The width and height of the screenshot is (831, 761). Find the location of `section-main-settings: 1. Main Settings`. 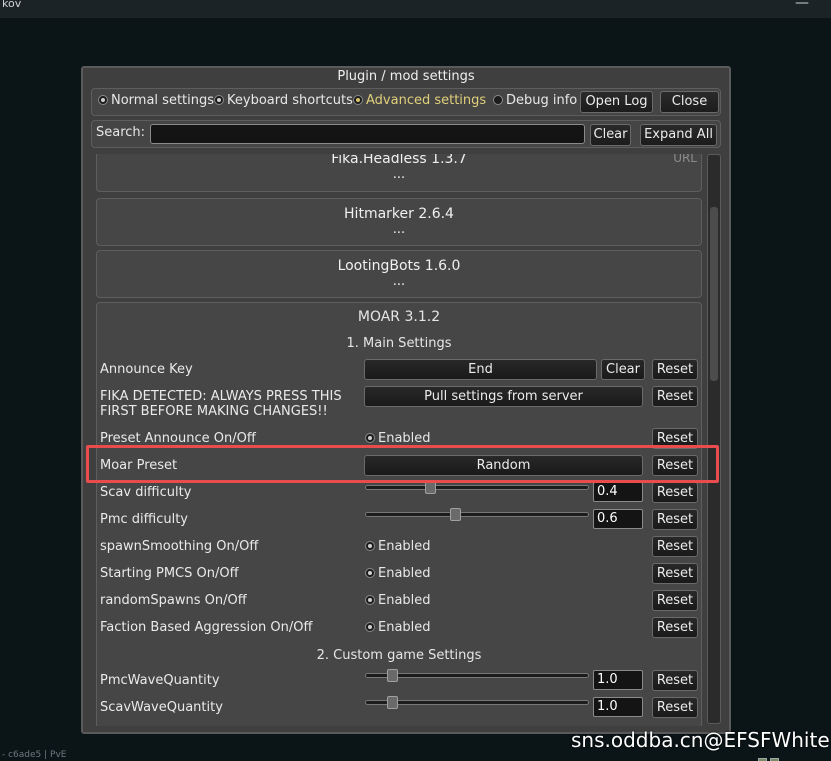

section-main-settings: 1. Main Settings is located at coordinates (399, 343).